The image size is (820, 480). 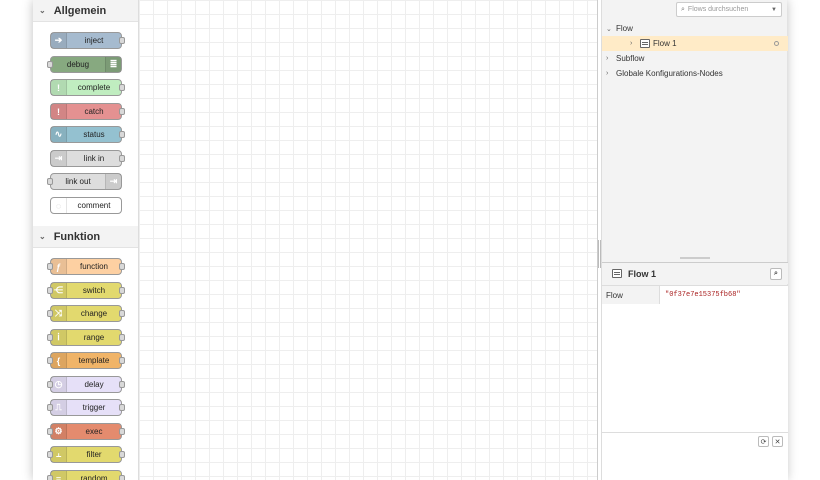 I want to click on refresh-button: ⟳, so click(x=763, y=441).